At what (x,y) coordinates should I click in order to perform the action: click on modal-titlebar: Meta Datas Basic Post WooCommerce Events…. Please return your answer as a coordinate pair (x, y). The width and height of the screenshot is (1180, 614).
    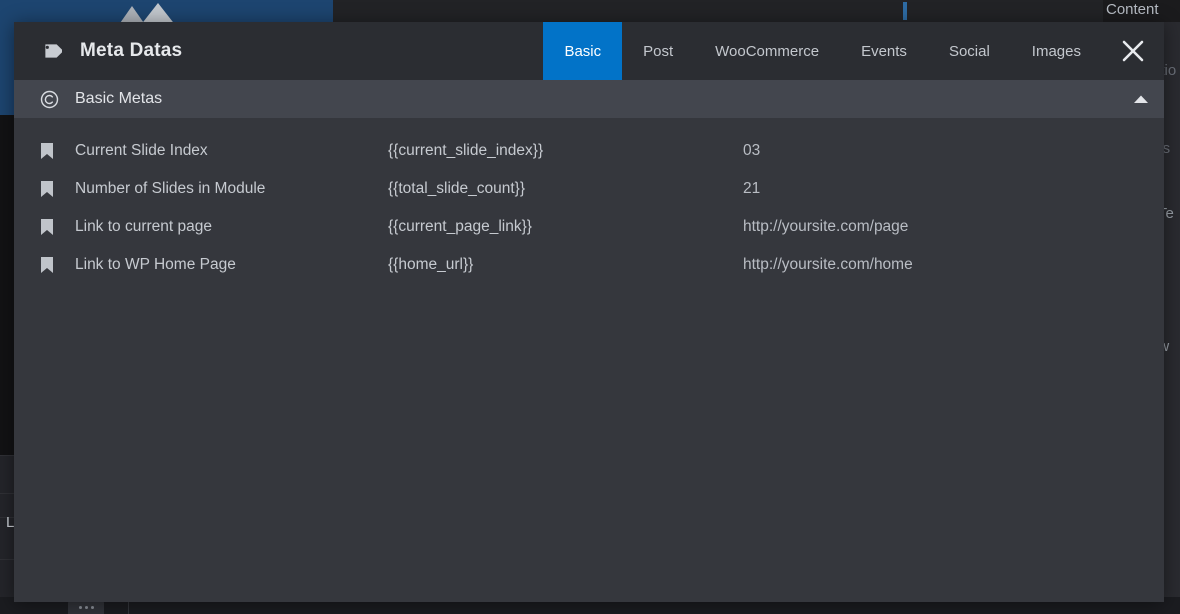
    Looking at the image, I should click on (589, 51).